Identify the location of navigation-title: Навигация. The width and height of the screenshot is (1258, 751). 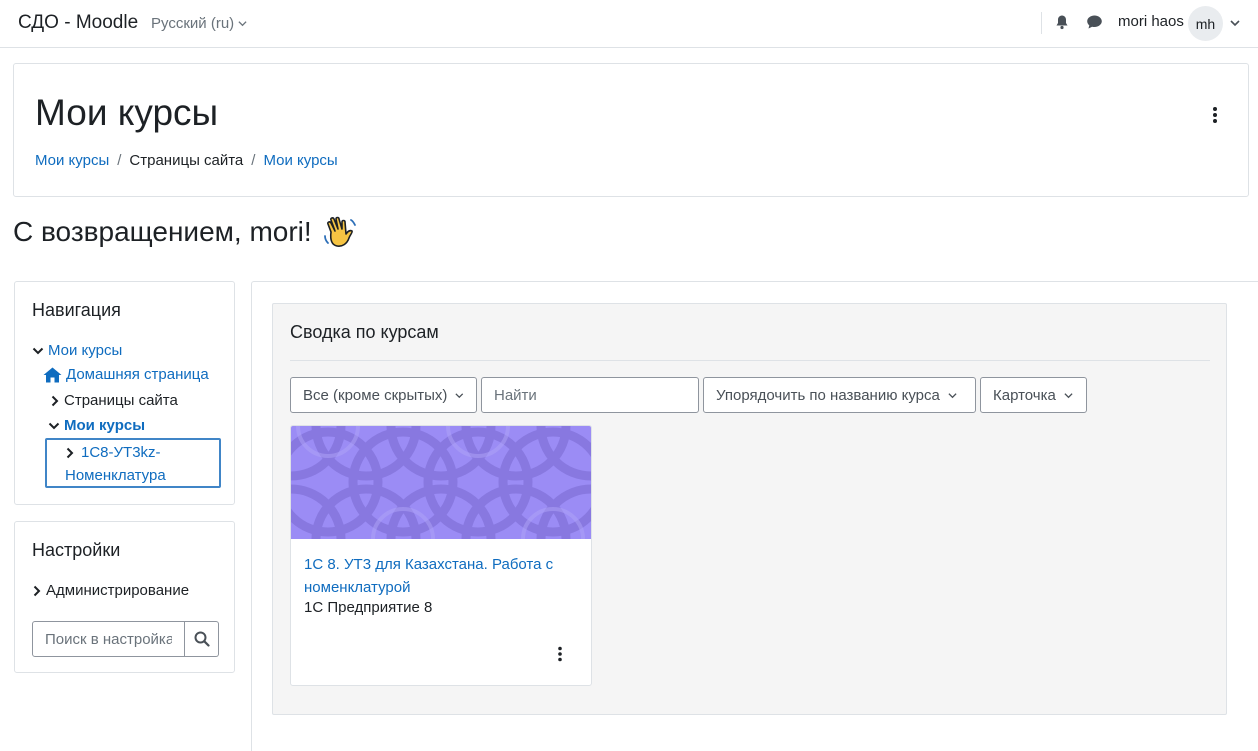
(76, 310).